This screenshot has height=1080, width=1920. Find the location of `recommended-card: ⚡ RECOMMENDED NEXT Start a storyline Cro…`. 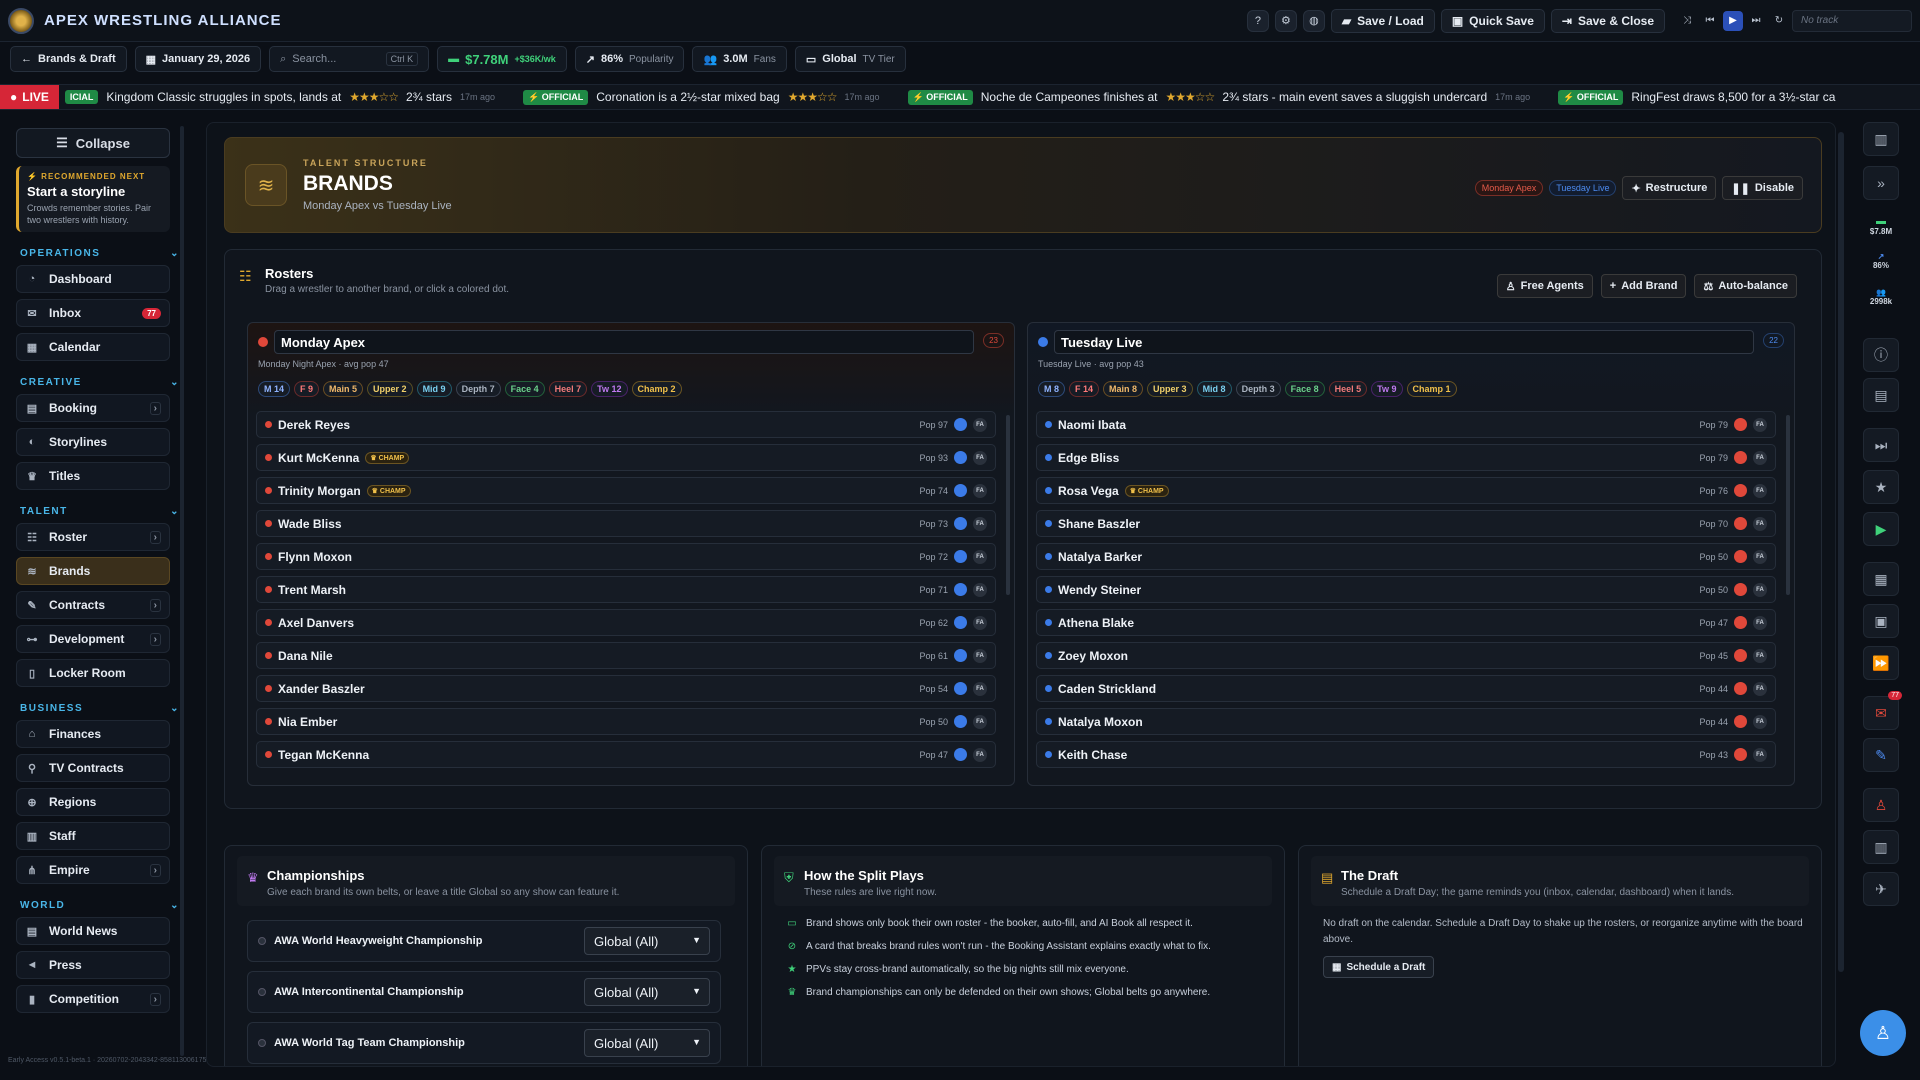

recommended-card: ⚡ RECOMMENDED NEXT Start a storyline Cro… is located at coordinates (93, 199).